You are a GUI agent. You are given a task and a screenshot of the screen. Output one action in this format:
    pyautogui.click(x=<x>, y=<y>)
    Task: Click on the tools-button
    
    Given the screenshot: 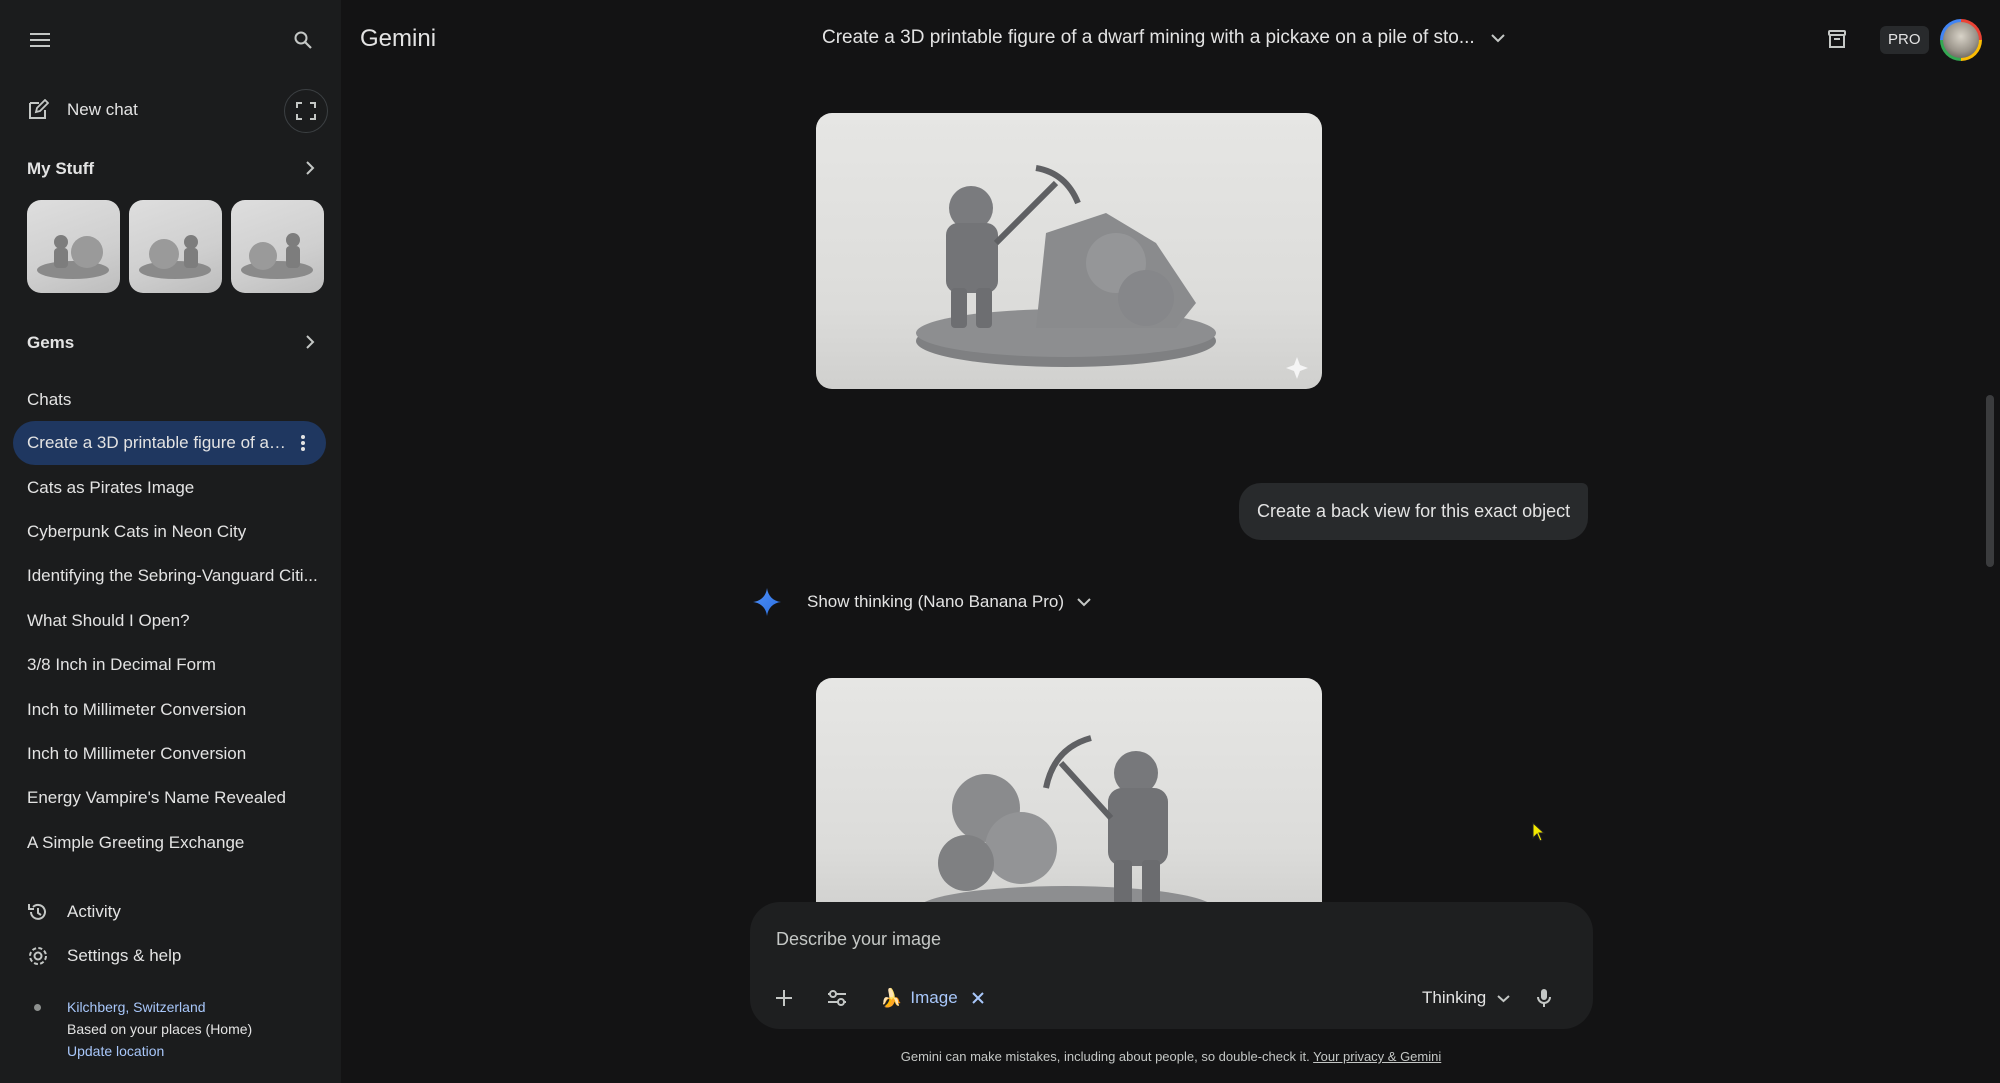 What is the action you would take?
    pyautogui.click(x=837, y=998)
    